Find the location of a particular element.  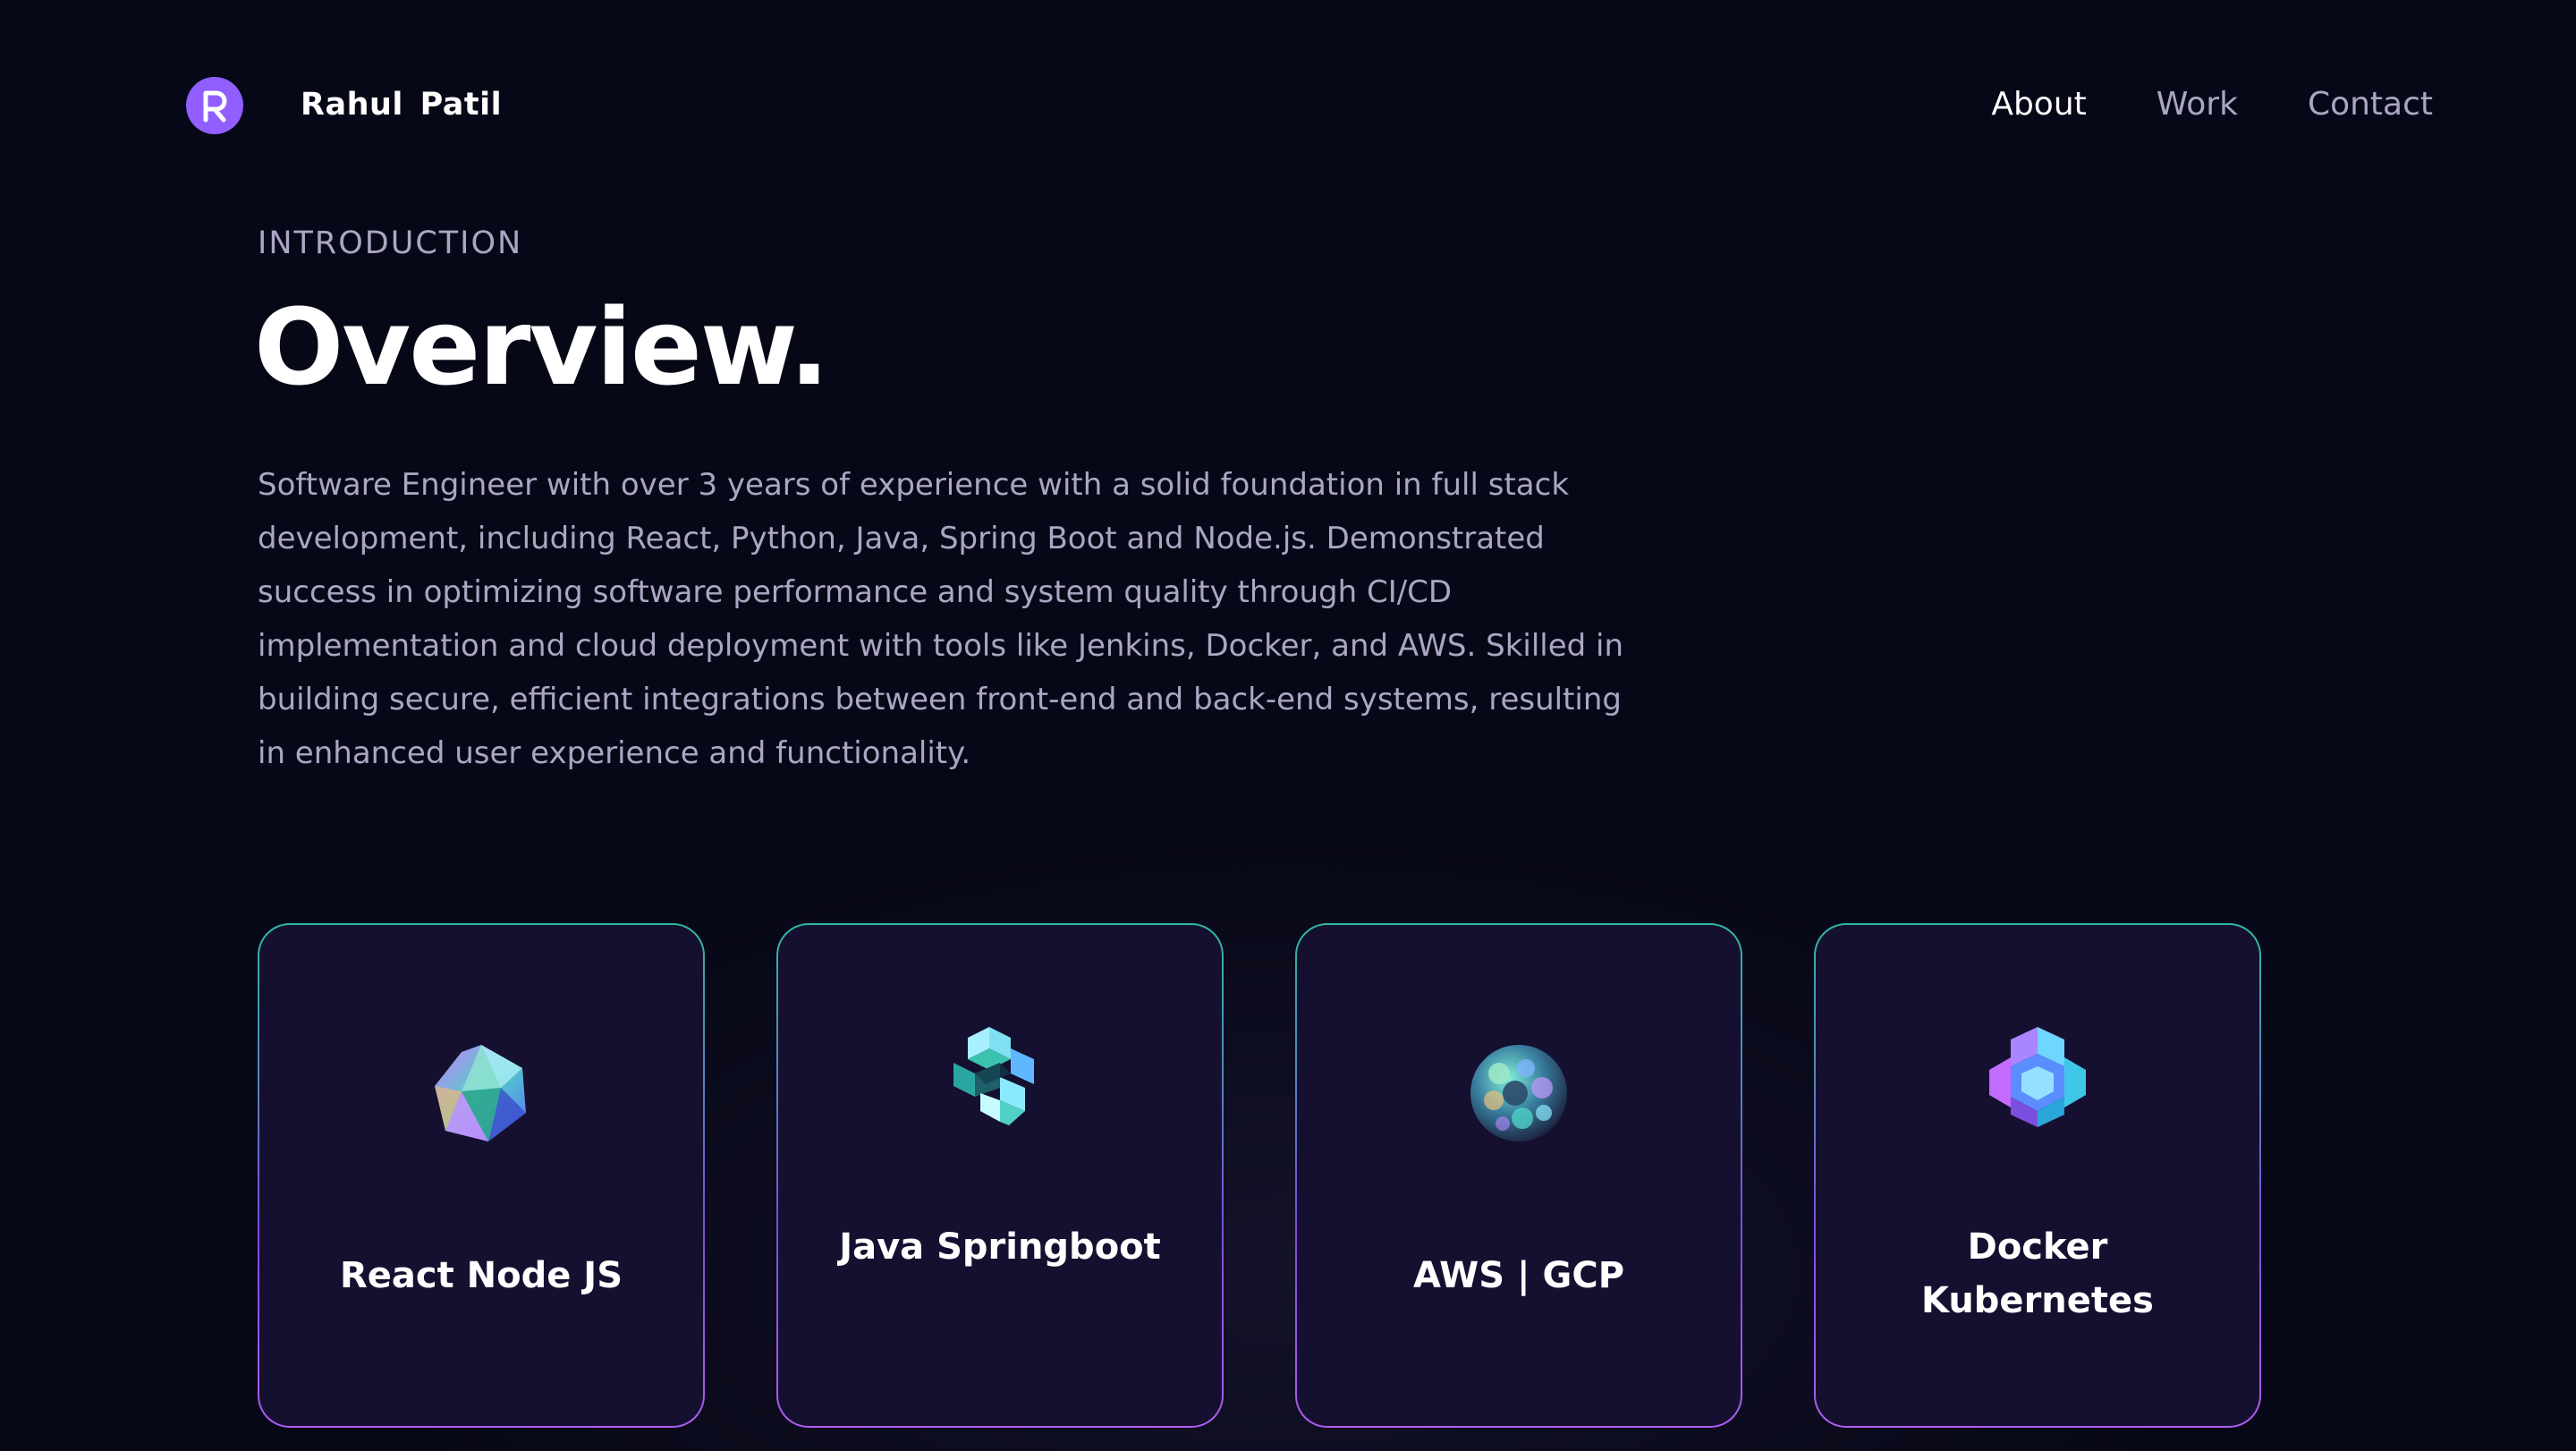

card-title: Java Springboot is located at coordinates (1000, 1247).